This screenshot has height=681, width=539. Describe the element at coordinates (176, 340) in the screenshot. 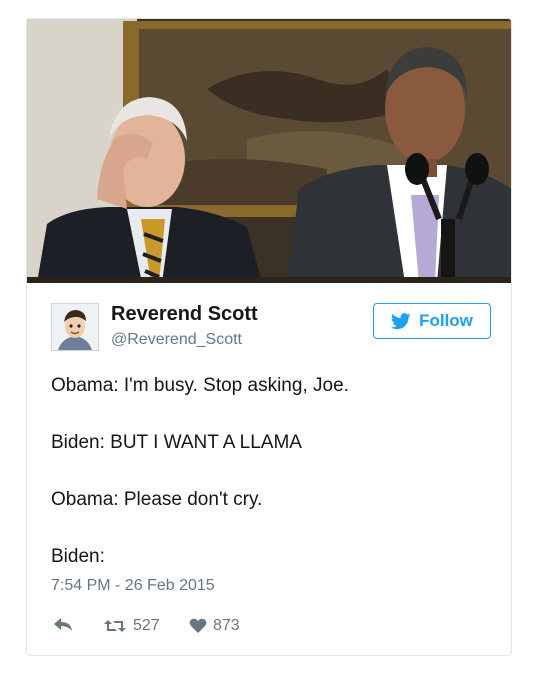

I see `user-handle: @Reverend_Scott` at that location.